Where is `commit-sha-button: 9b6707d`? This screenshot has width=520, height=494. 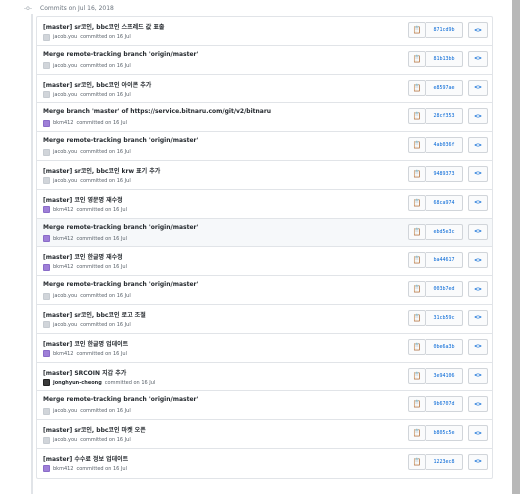 commit-sha-button: 9b6707d is located at coordinates (444, 404).